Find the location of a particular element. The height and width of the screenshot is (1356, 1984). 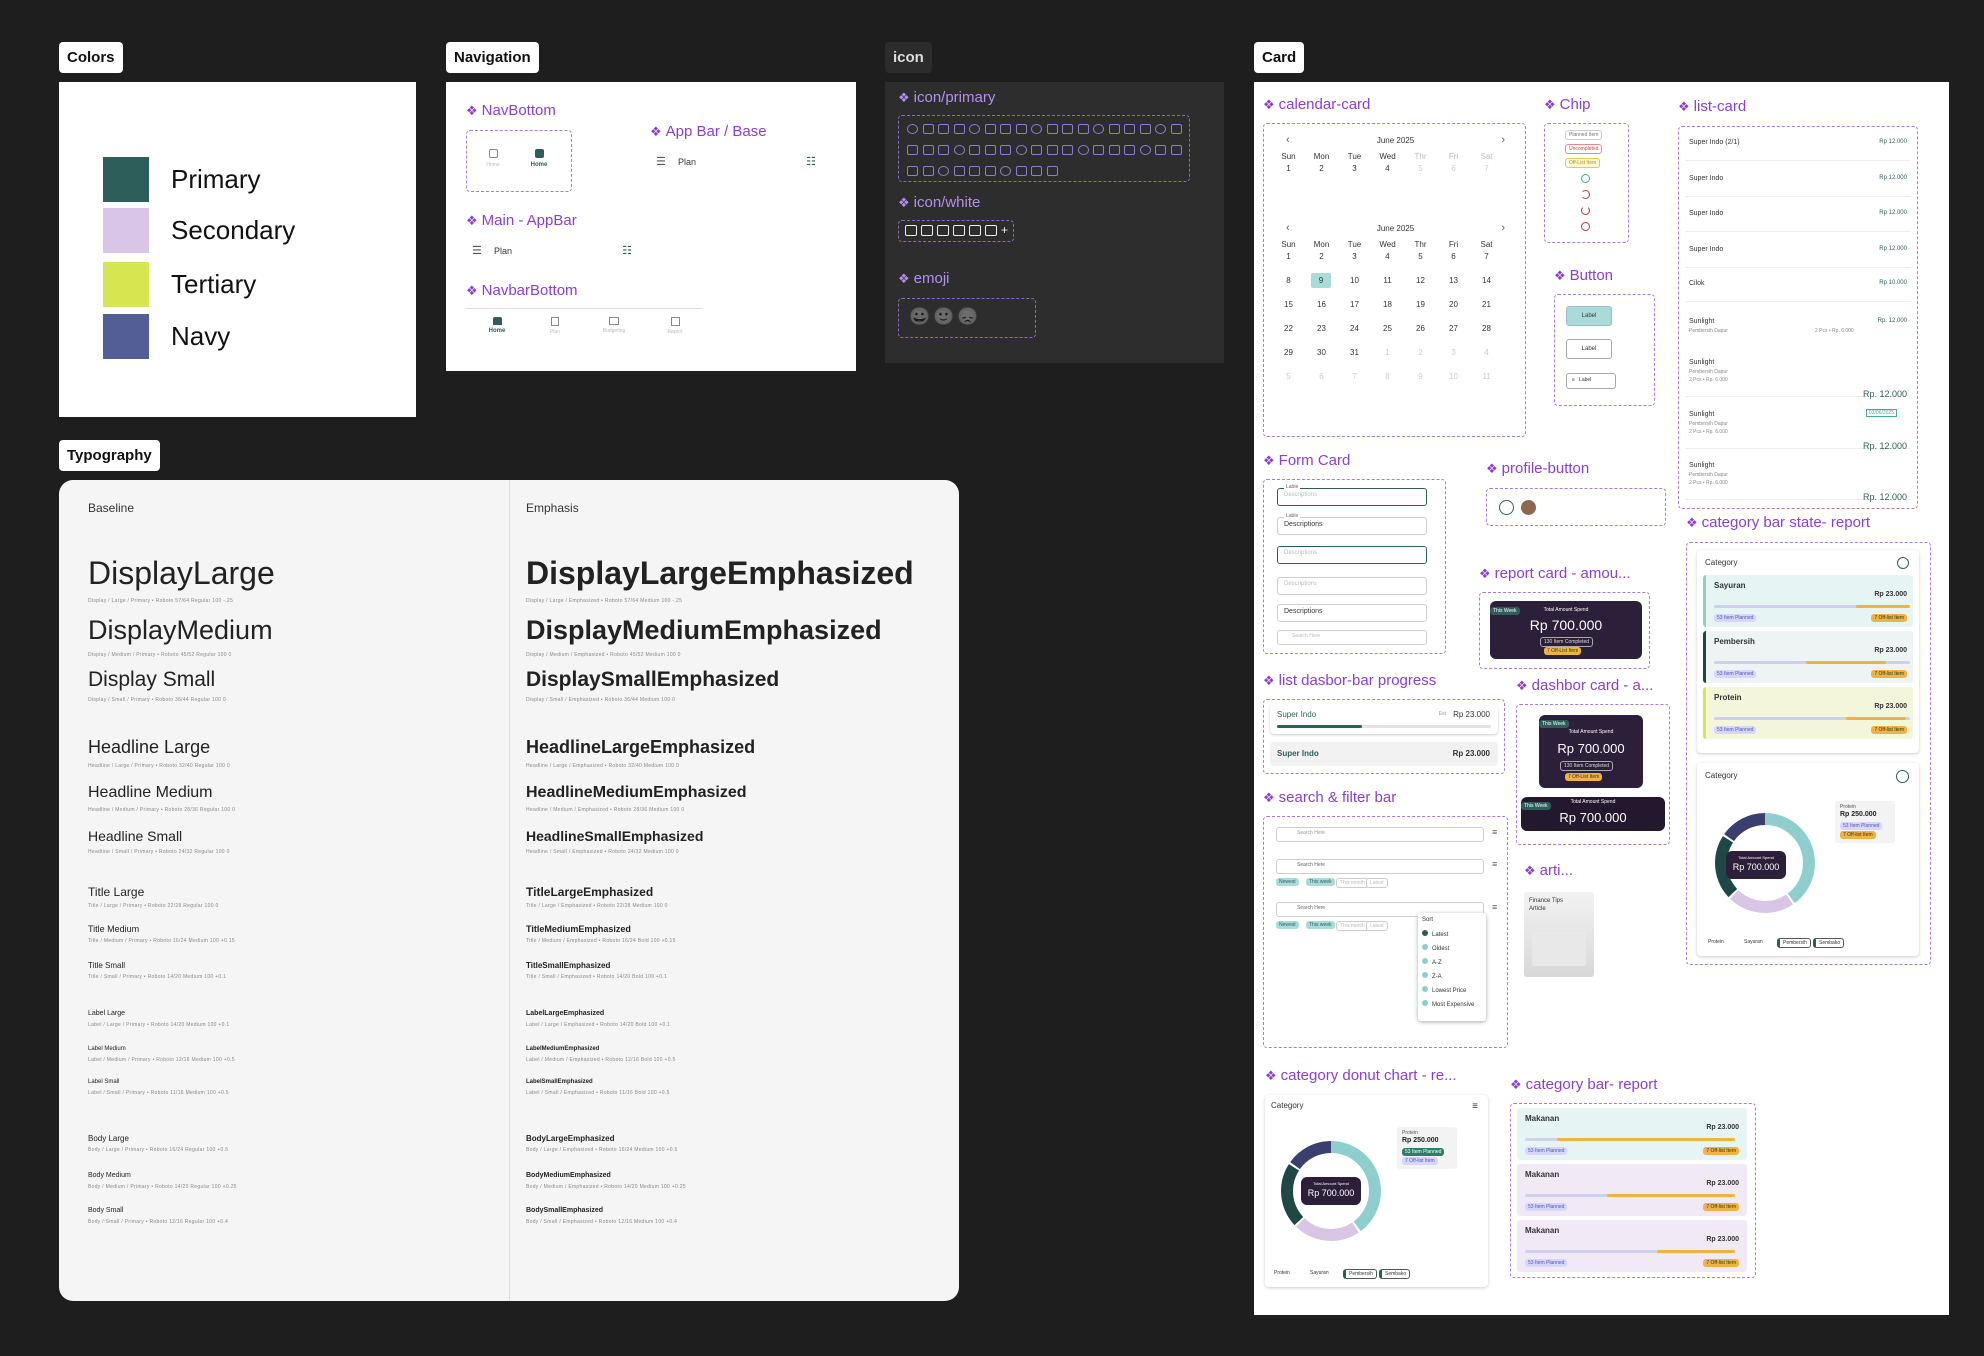

menu-icon: ☰ is located at coordinates (661, 161).